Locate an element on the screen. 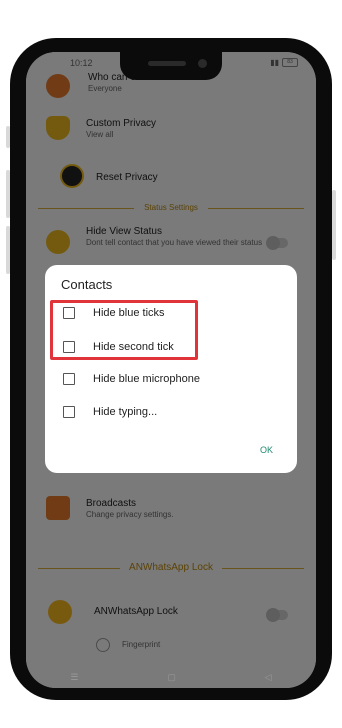  option-hide-blue-microphone: Hide blue microphone is located at coordinates (131, 379).